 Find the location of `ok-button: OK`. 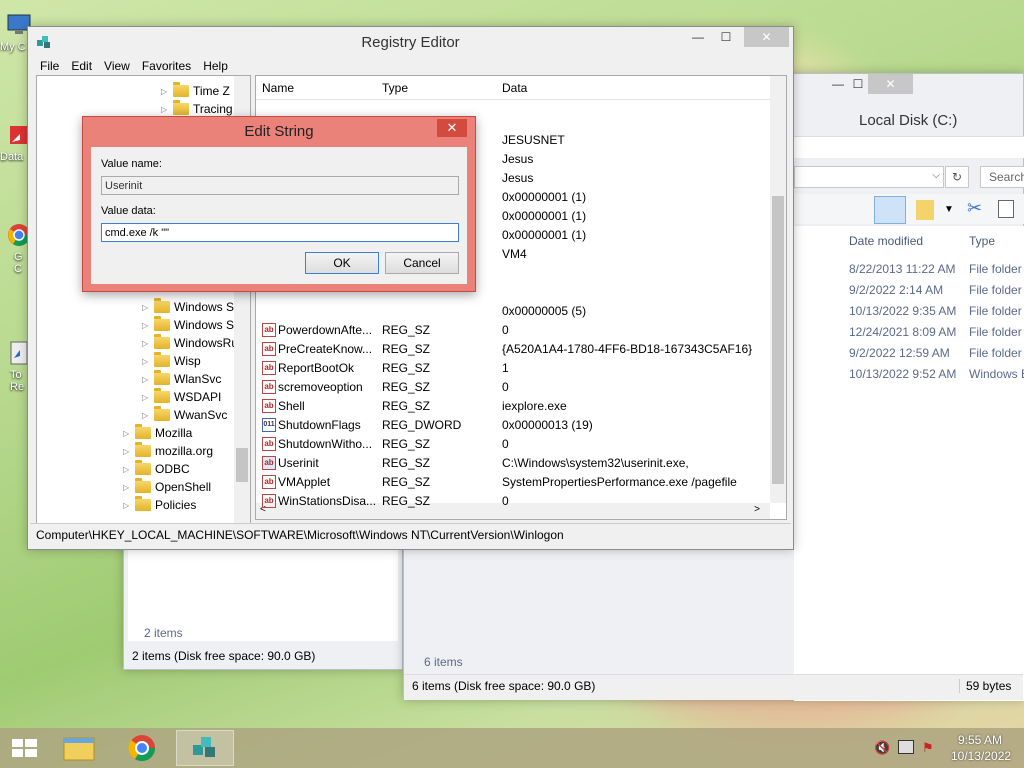

ok-button: OK is located at coordinates (342, 263).